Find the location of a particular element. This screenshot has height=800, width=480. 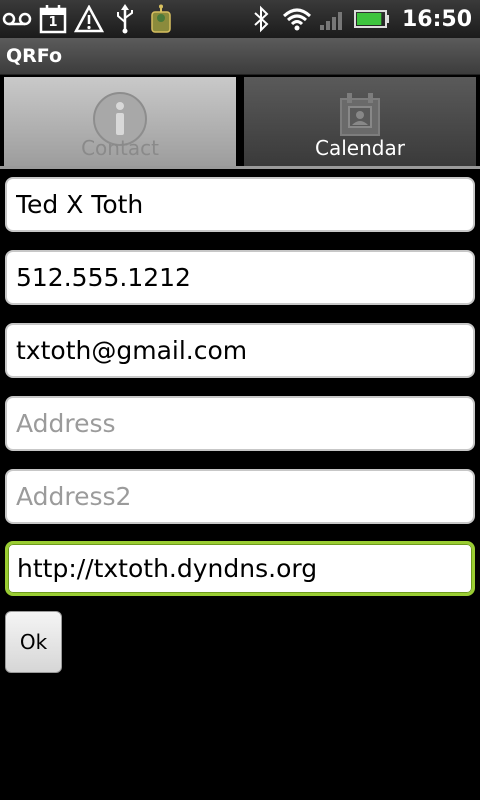

signal-icon is located at coordinates (333, 19).